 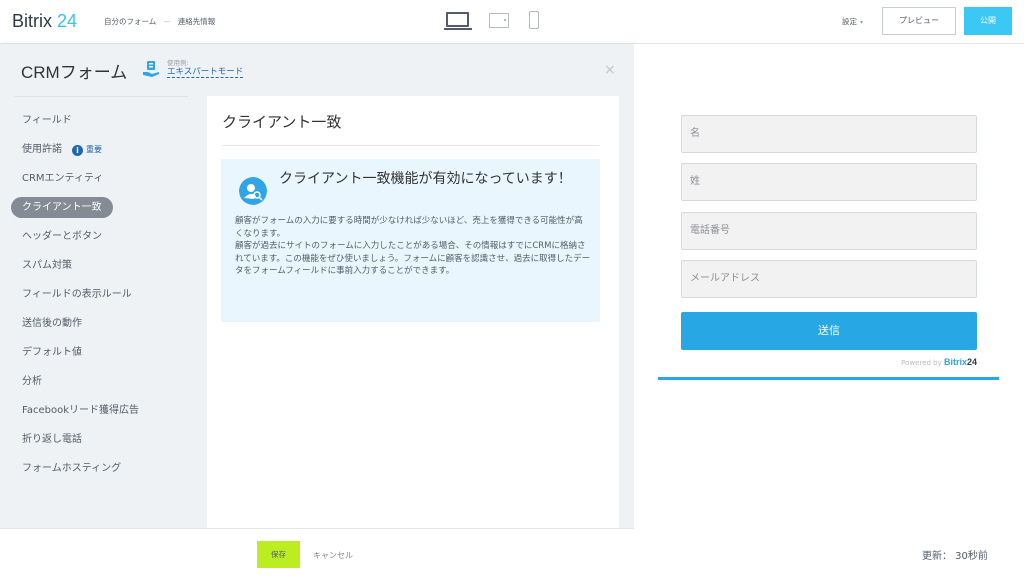 I want to click on chevron-down-icon: ▾, so click(x=862, y=22).